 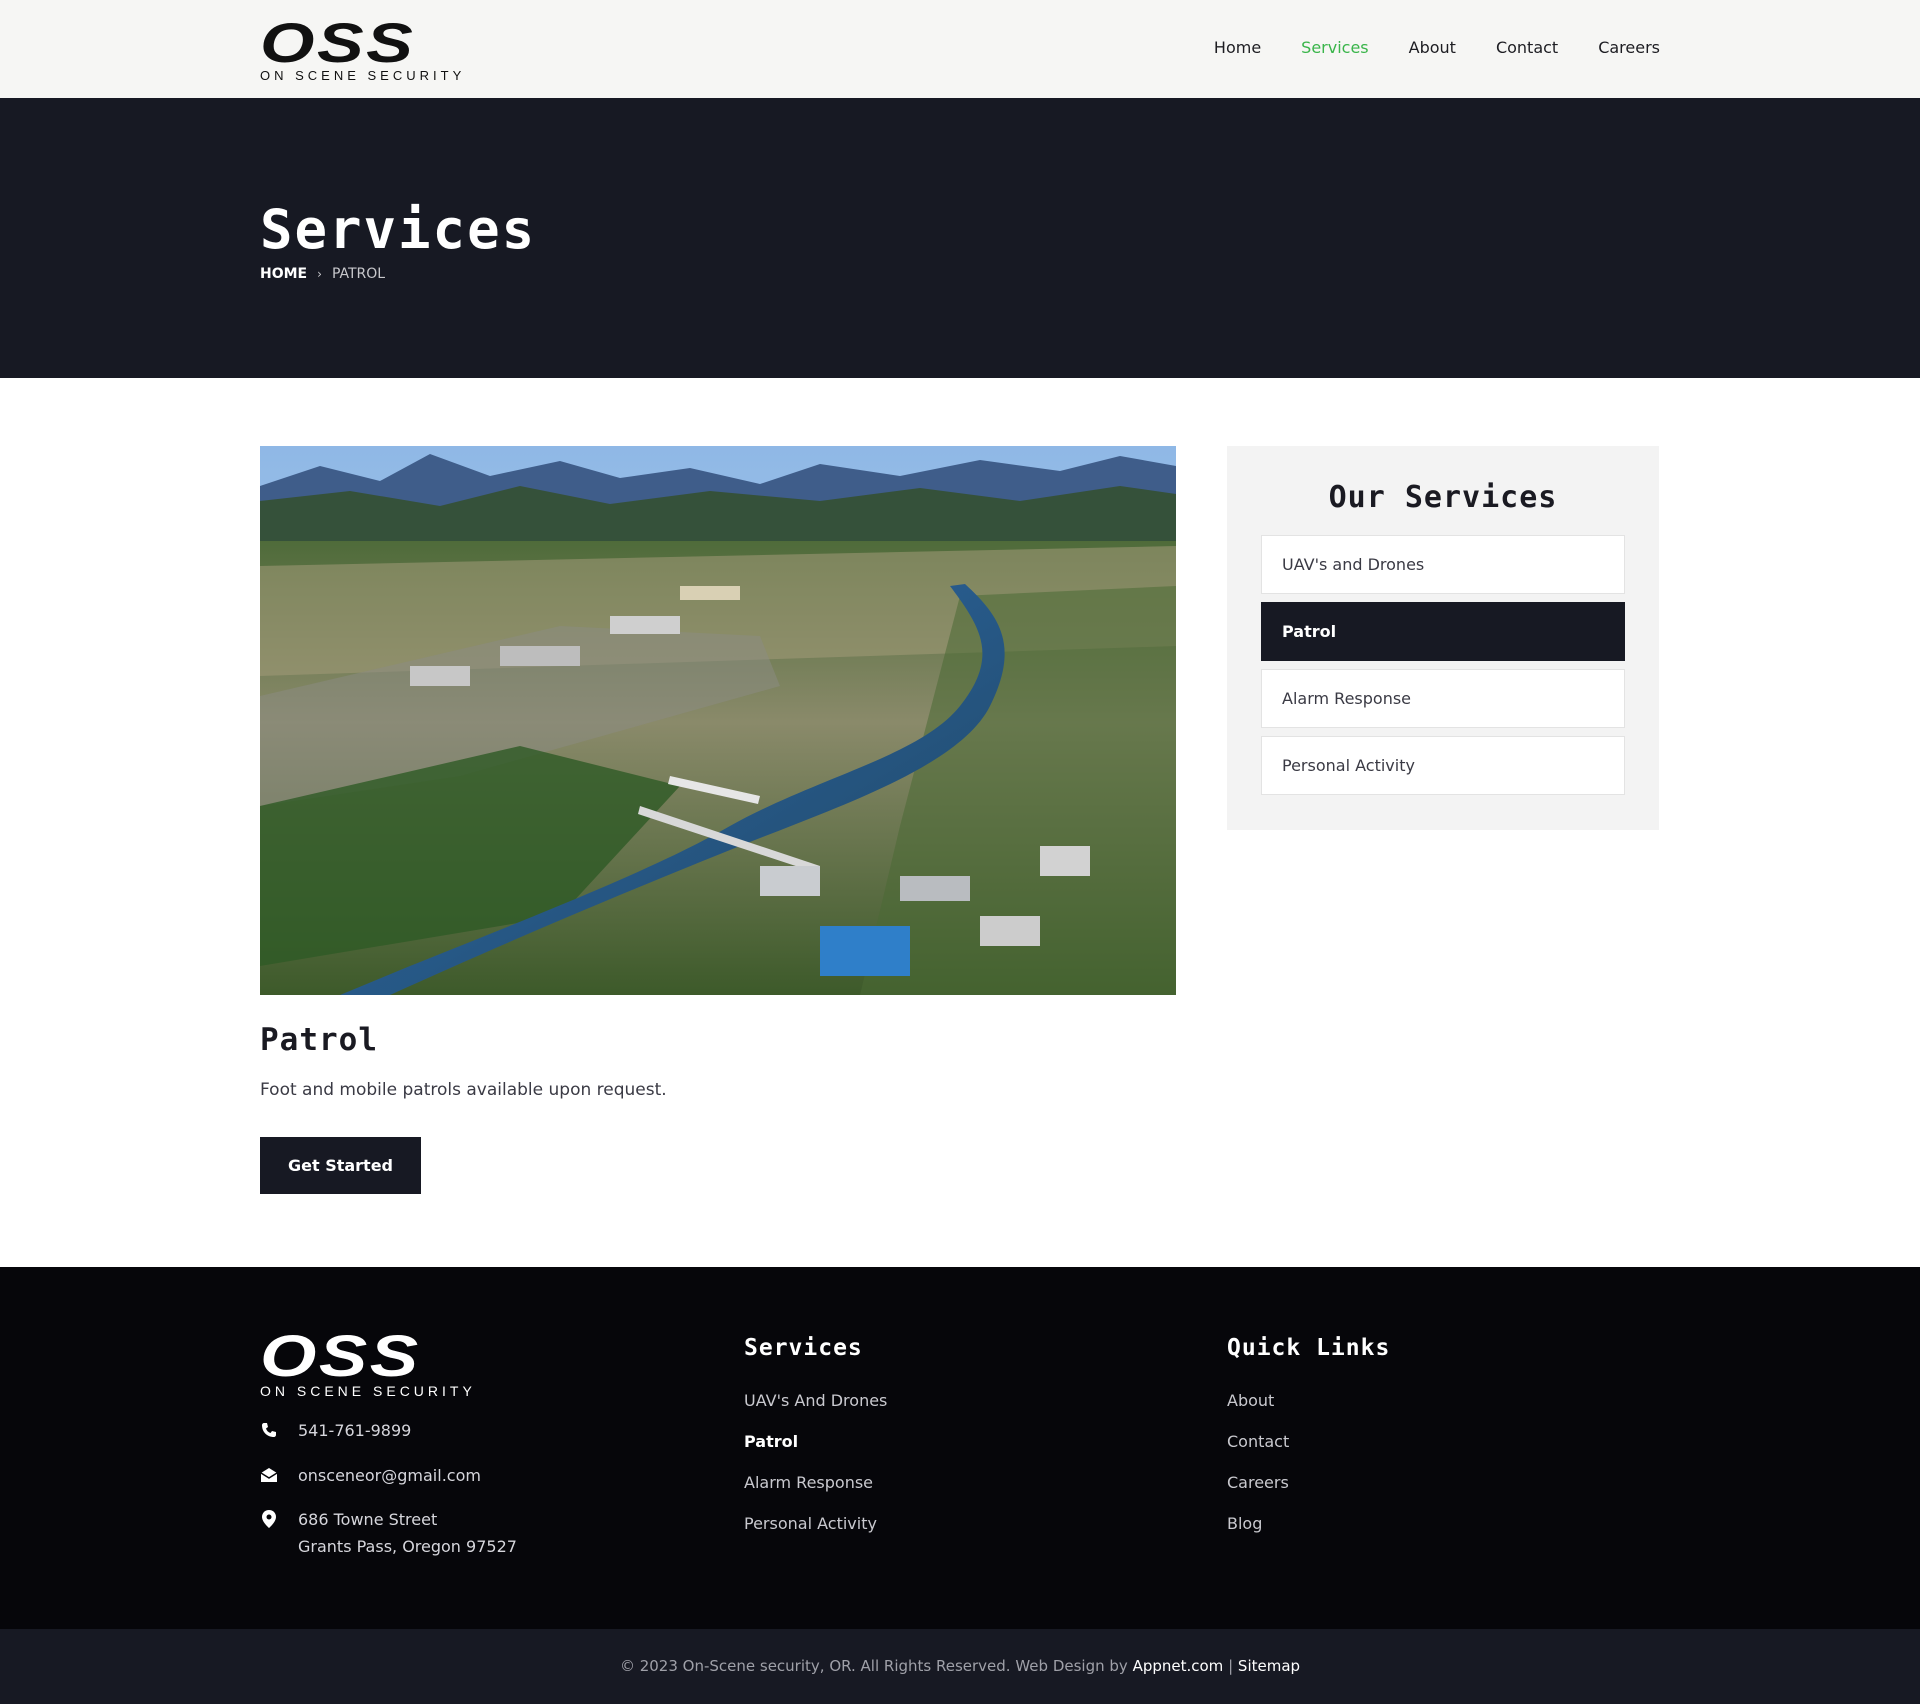 I want to click on footer-link-patrol: Patrol, so click(x=815, y=1441).